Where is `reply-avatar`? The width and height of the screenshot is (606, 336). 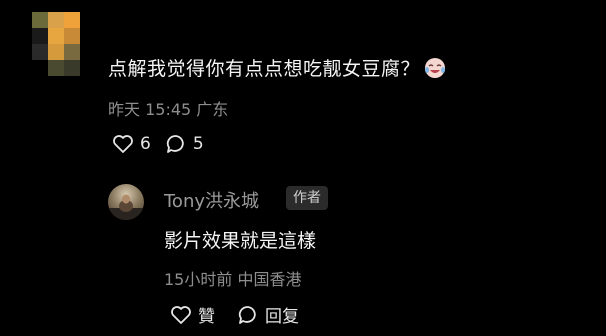
reply-avatar is located at coordinates (126, 202).